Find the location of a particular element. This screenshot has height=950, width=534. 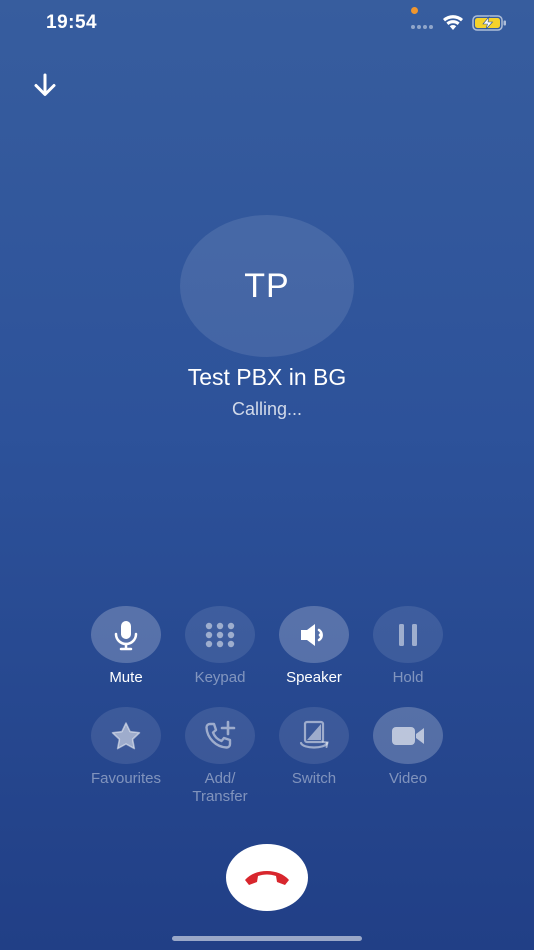

add-transfer-button is located at coordinates (220, 735).